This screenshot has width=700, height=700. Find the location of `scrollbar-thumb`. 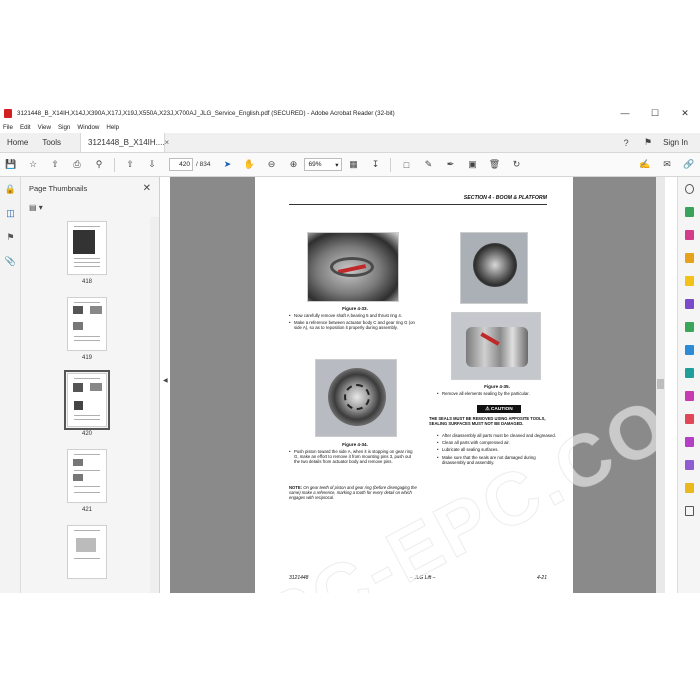

scrollbar-thumb is located at coordinates (660, 384).